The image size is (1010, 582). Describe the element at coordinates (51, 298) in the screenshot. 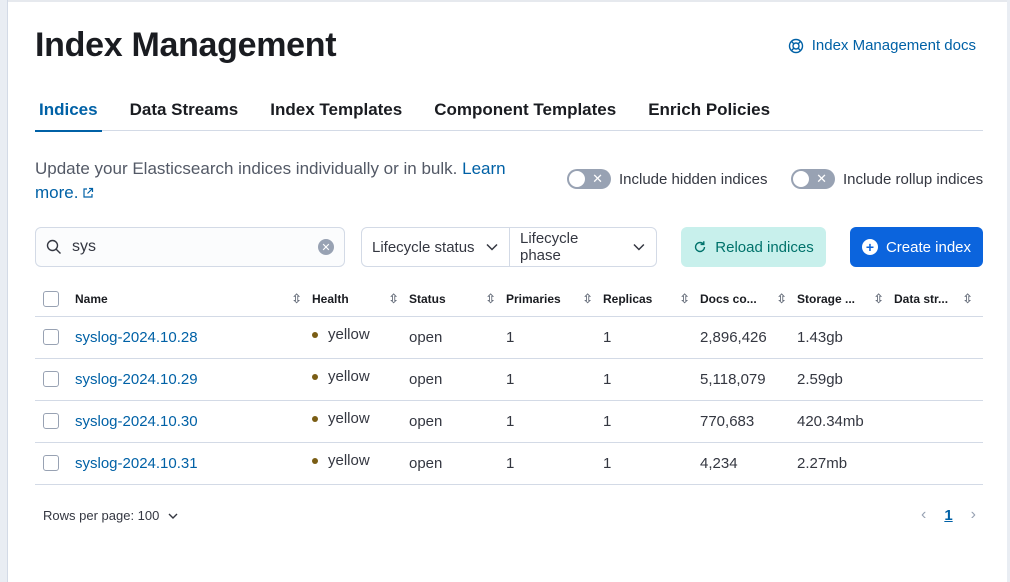

I see `select-all-checkbox` at that location.